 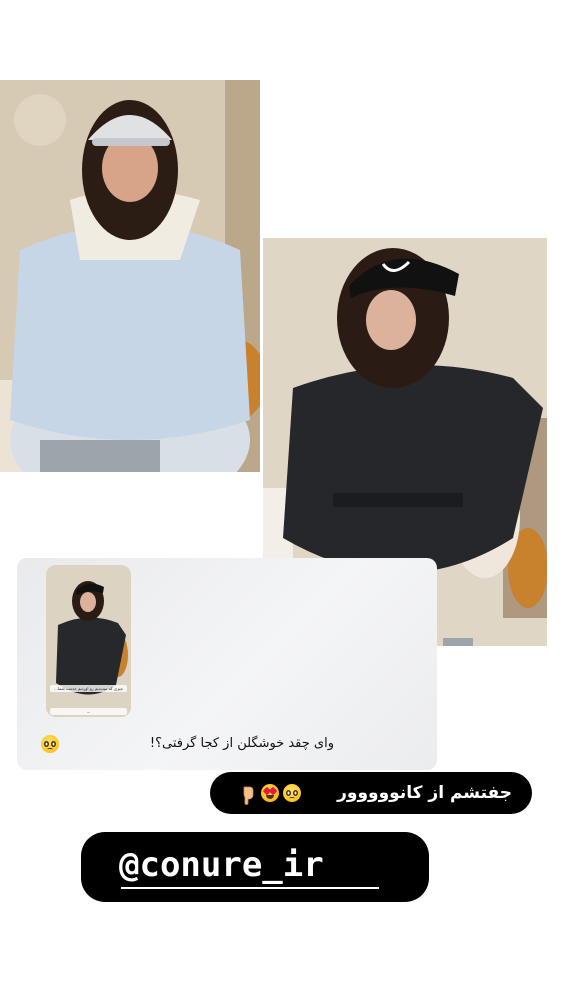 I want to click on reply-comment-text: وای چقد خوشگلن از کجا گرفتی؟!, so click(x=241, y=743).